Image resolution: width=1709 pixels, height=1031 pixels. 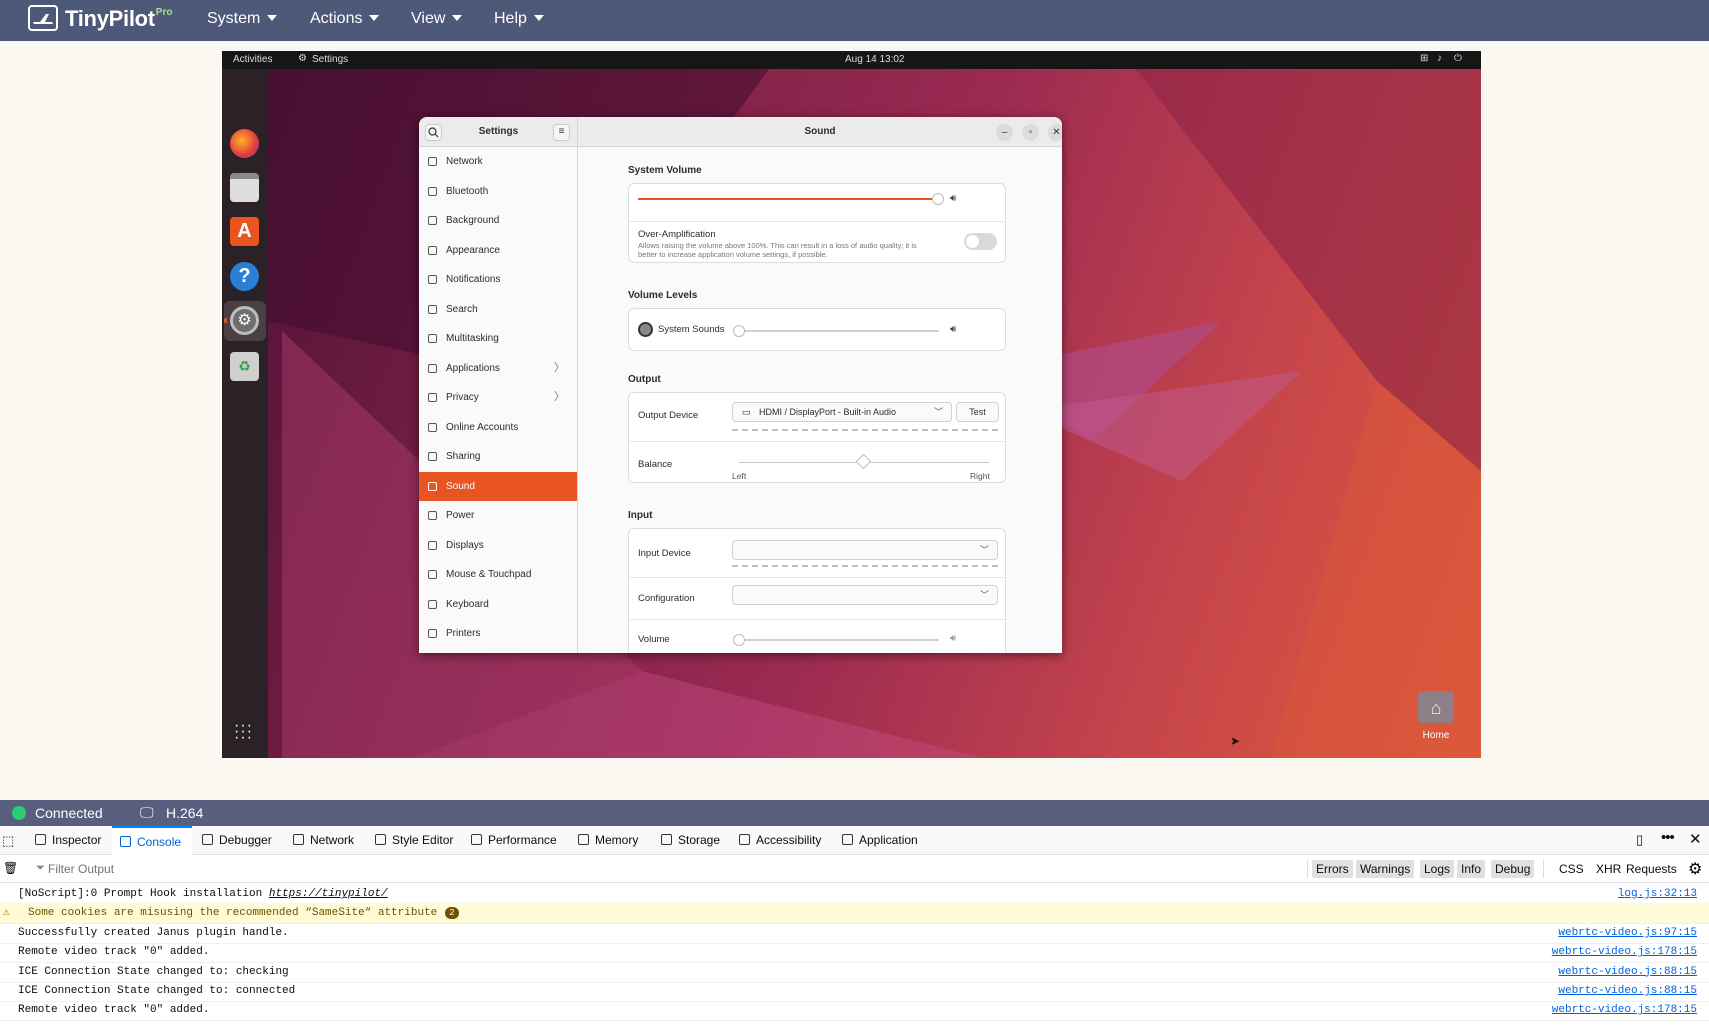 I want to click on configuration-dropdown: ﹀, so click(x=865, y=595).